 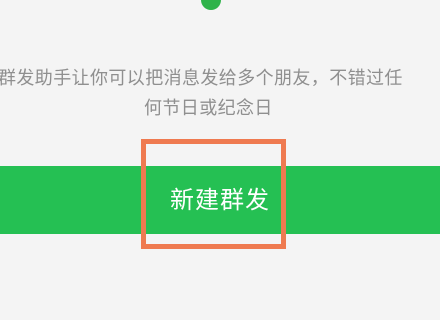 What do you see at coordinates (211, 5) in the screenshot?
I see `green-status-icon` at bounding box center [211, 5].